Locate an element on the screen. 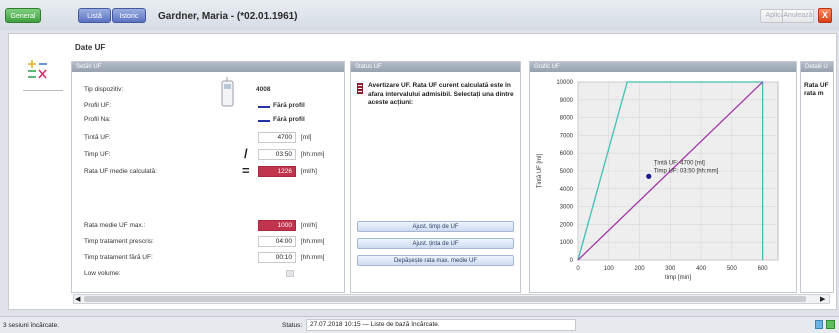 This screenshot has height=333, width=839. detalii-text: Rata UF rata m is located at coordinates (816, 89).